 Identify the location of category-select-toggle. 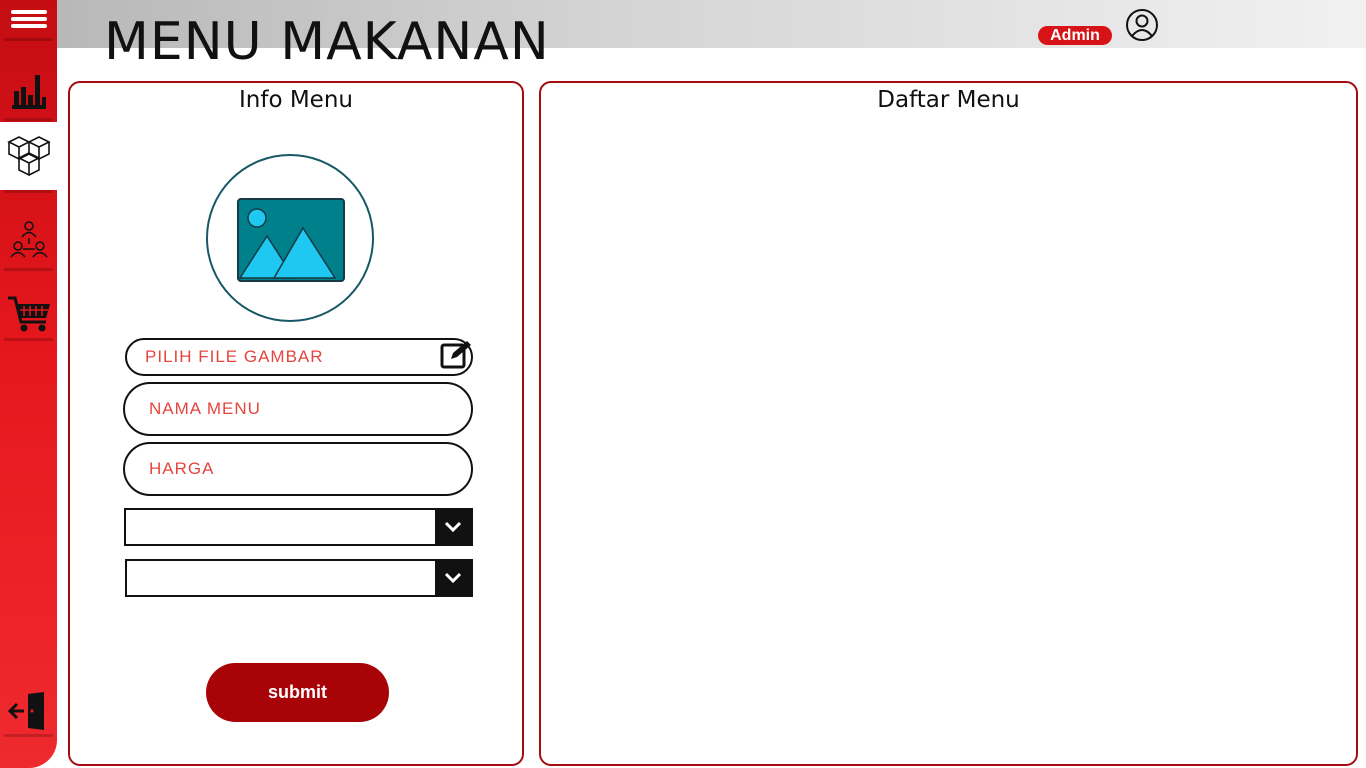
(453, 527).